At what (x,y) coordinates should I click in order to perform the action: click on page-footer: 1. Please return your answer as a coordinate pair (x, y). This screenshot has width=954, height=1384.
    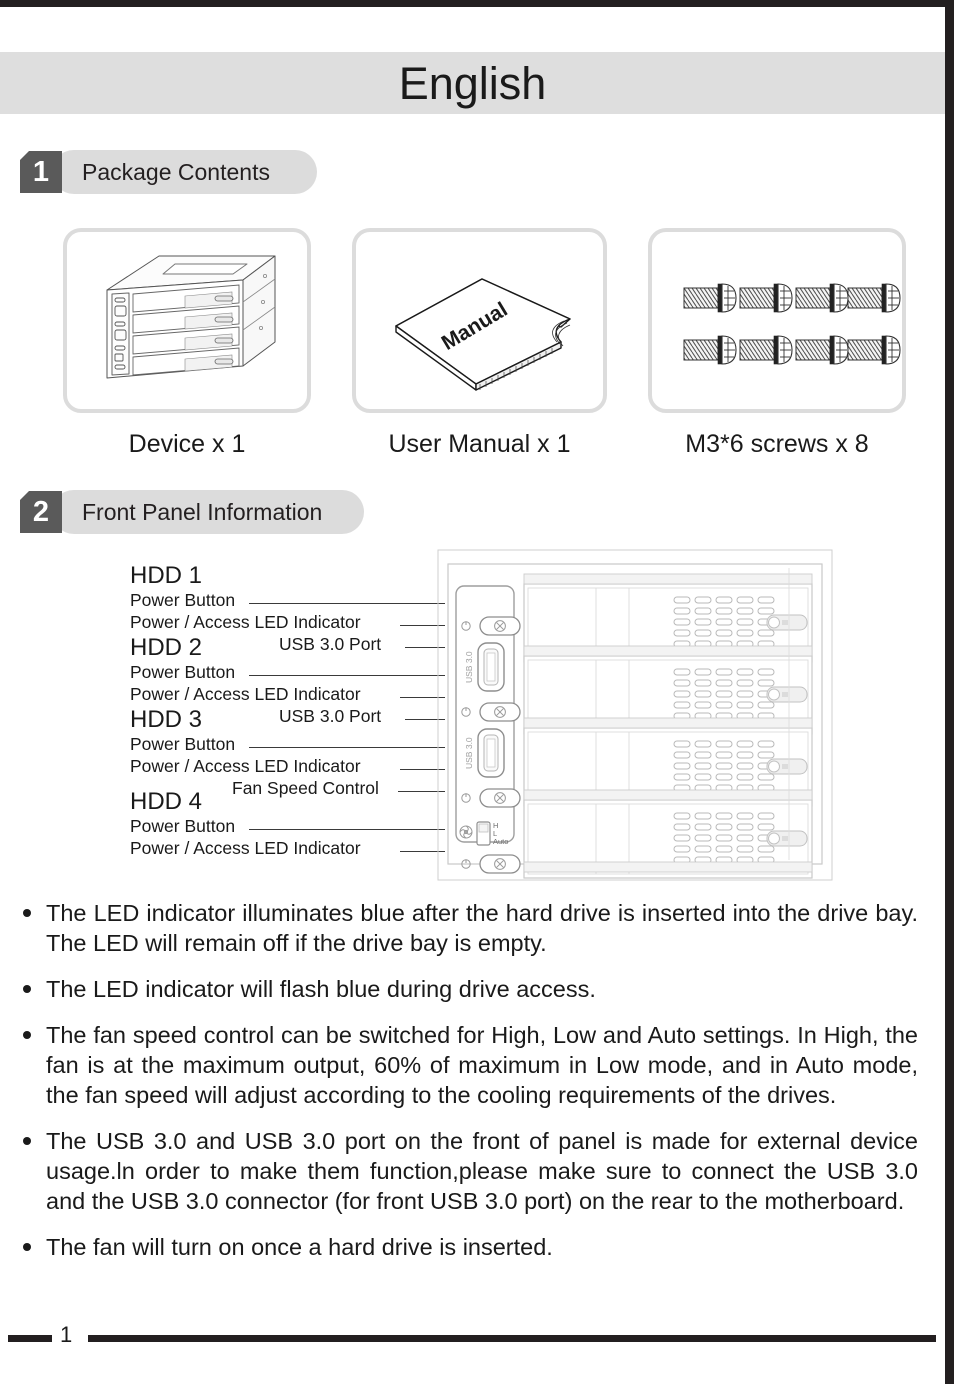
    Looking at the image, I should click on (472, 1334).